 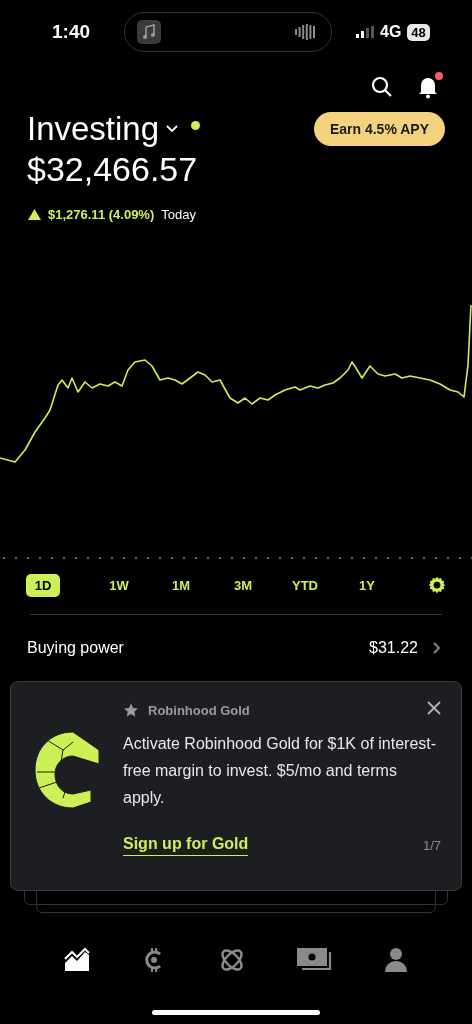 What do you see at coordinates (315, 960) in the screenshot?
I see `cash-tab-icon` at bounding box center [315, 960].